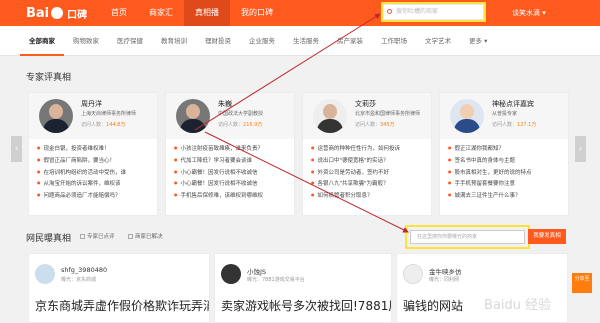 The image size is (600, 323). Describe the element at coordinates (306, 182) in the screenshot. I see `annotation-arrow-bottom` at that location.